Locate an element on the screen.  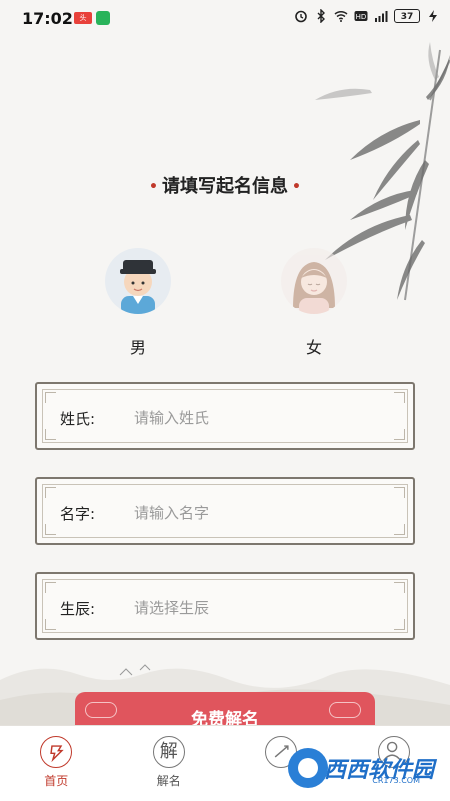
name-field: 名字: is located at coordinates (225, 511).